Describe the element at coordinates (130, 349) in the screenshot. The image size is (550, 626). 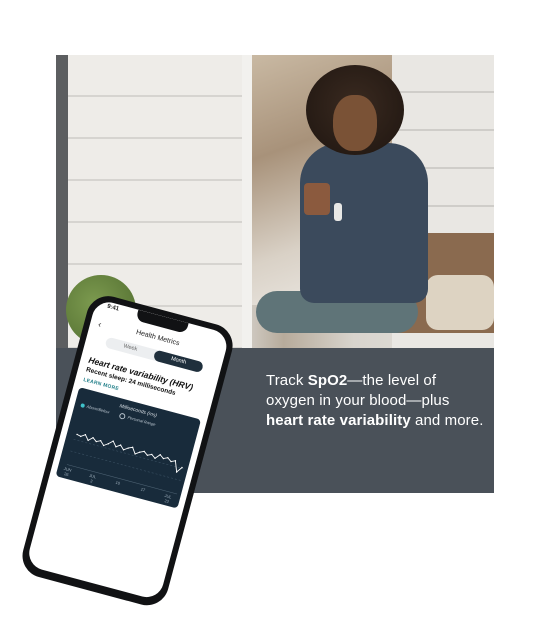
I see `tab-week: Week` at that location.